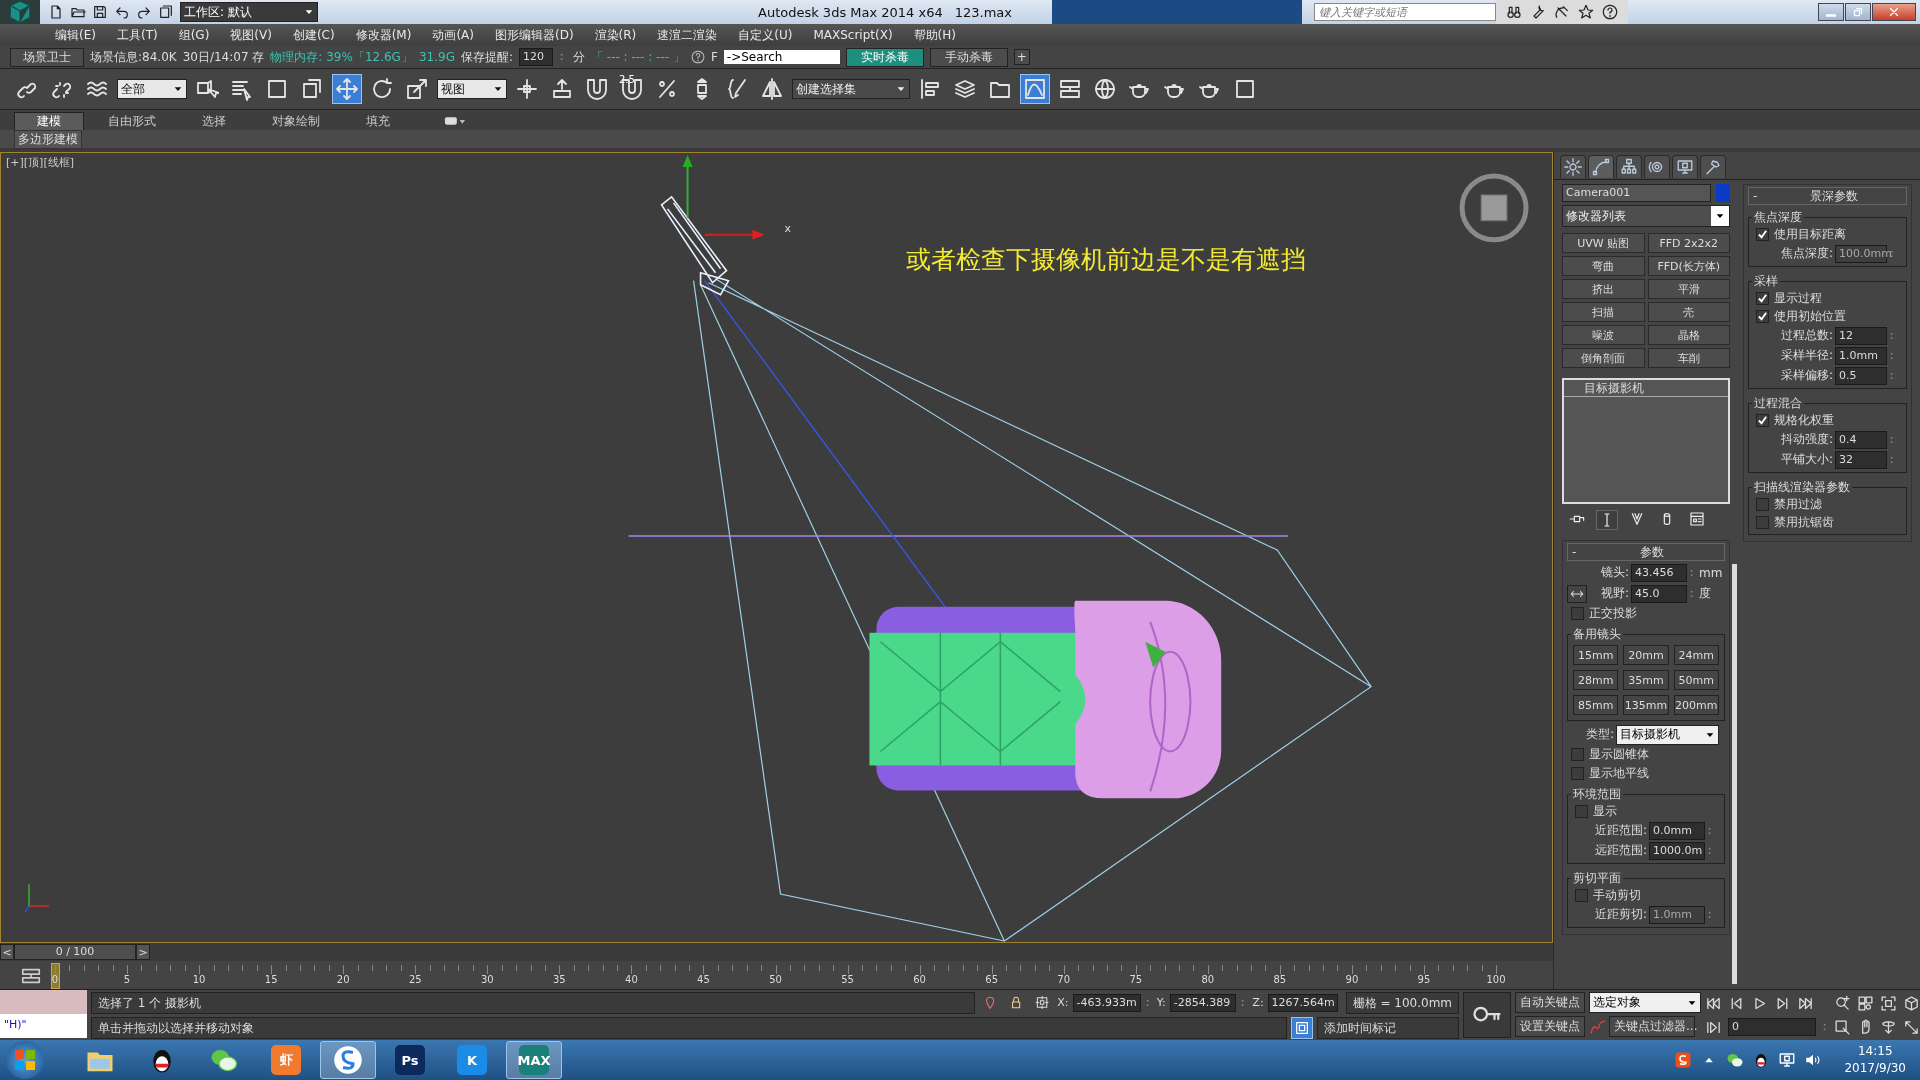 This screenshot has height=1080, width=1920. What do you see at coordinates (1865, 1003) in the screenshot?
I see `zoom-all-icon` at bounding box center [1865, 1003].